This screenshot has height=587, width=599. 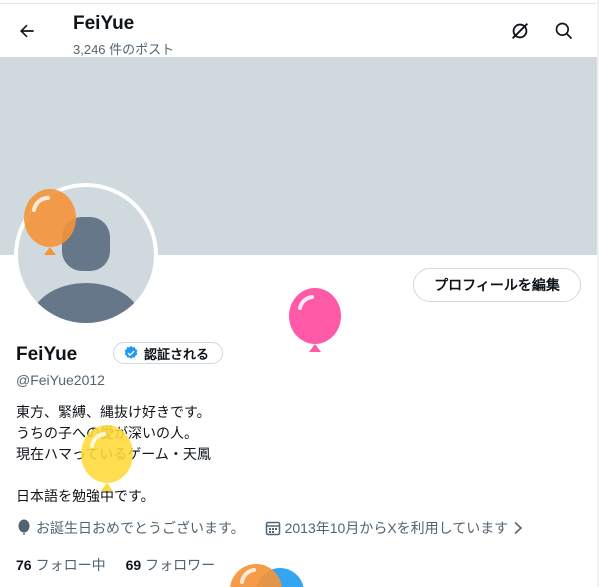 I want to click on follow-stats: 76 フォロー中 69 フォロワー, so click(x=115, y=565).